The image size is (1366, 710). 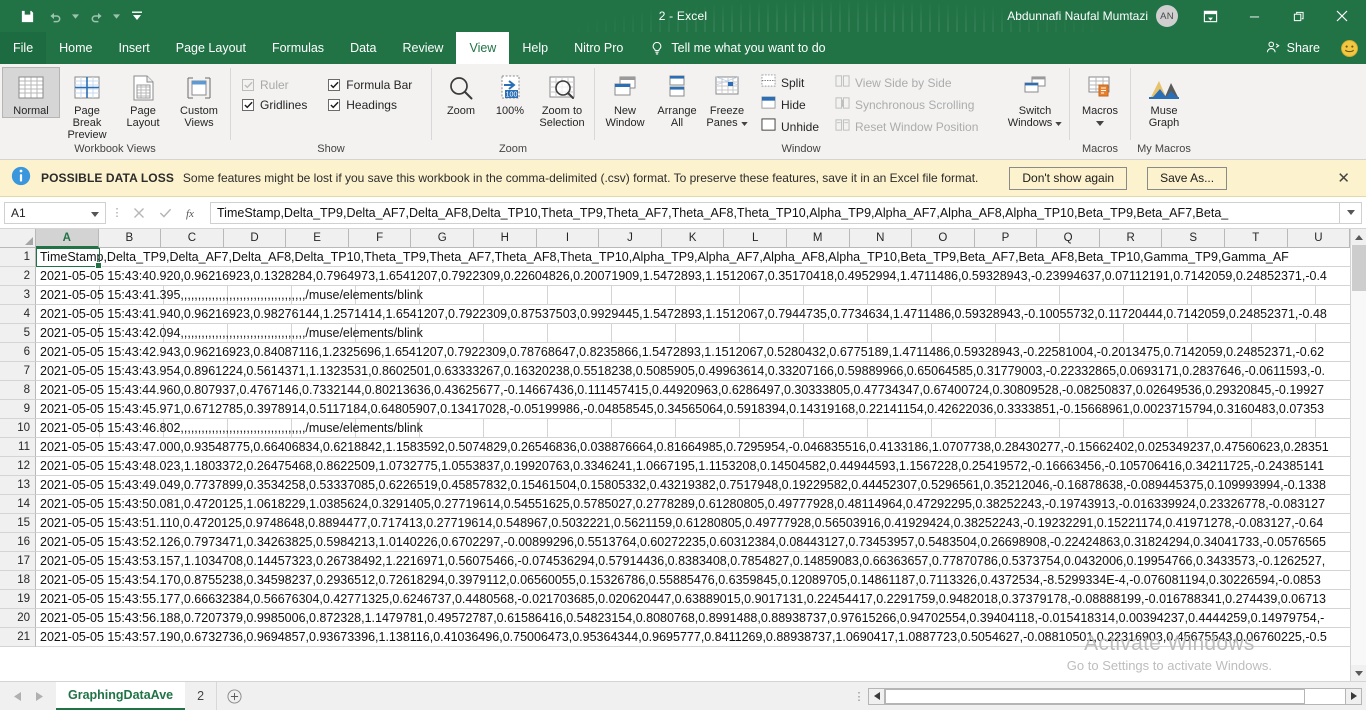 I want to click on zoom-100-button: 100 100%, so click(x=510, y=92).